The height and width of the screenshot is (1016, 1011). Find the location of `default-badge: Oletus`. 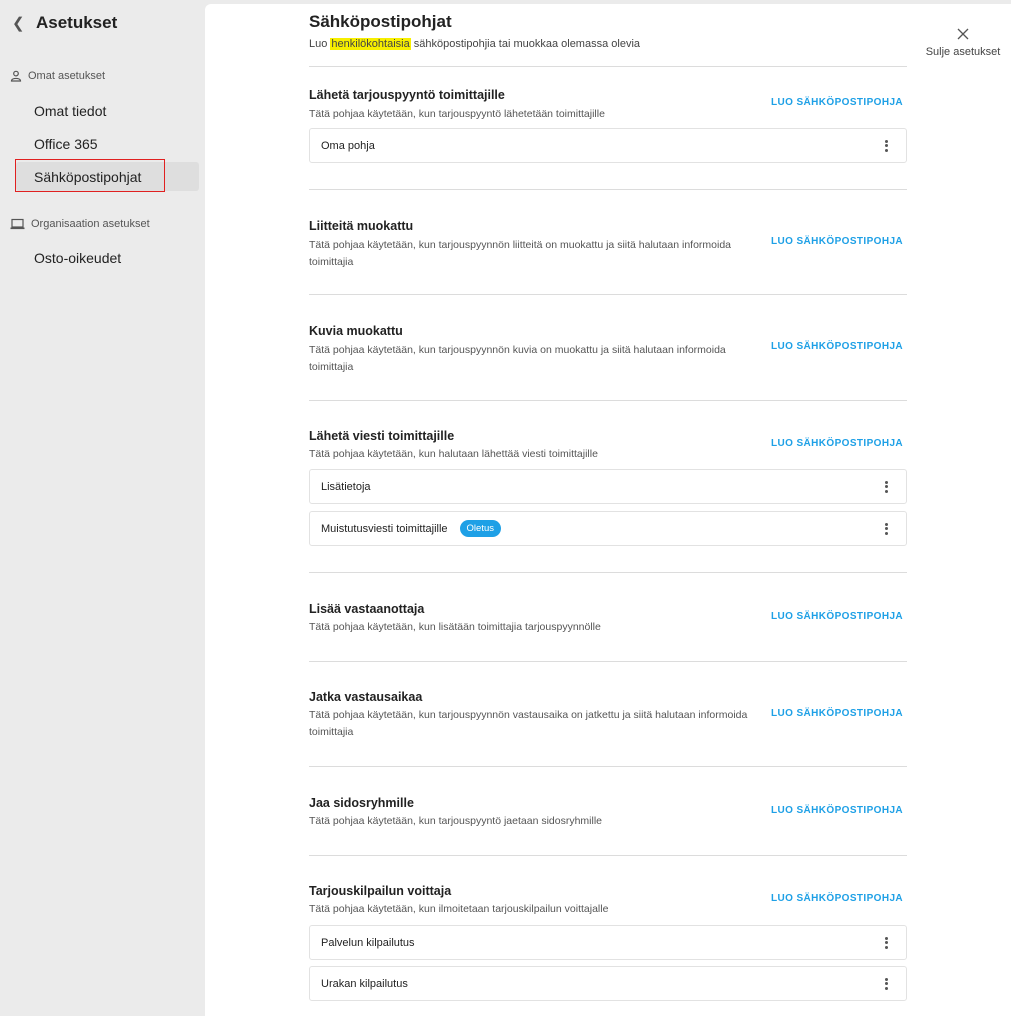

default-badge: Oletus is located at coordinates (480, 528).